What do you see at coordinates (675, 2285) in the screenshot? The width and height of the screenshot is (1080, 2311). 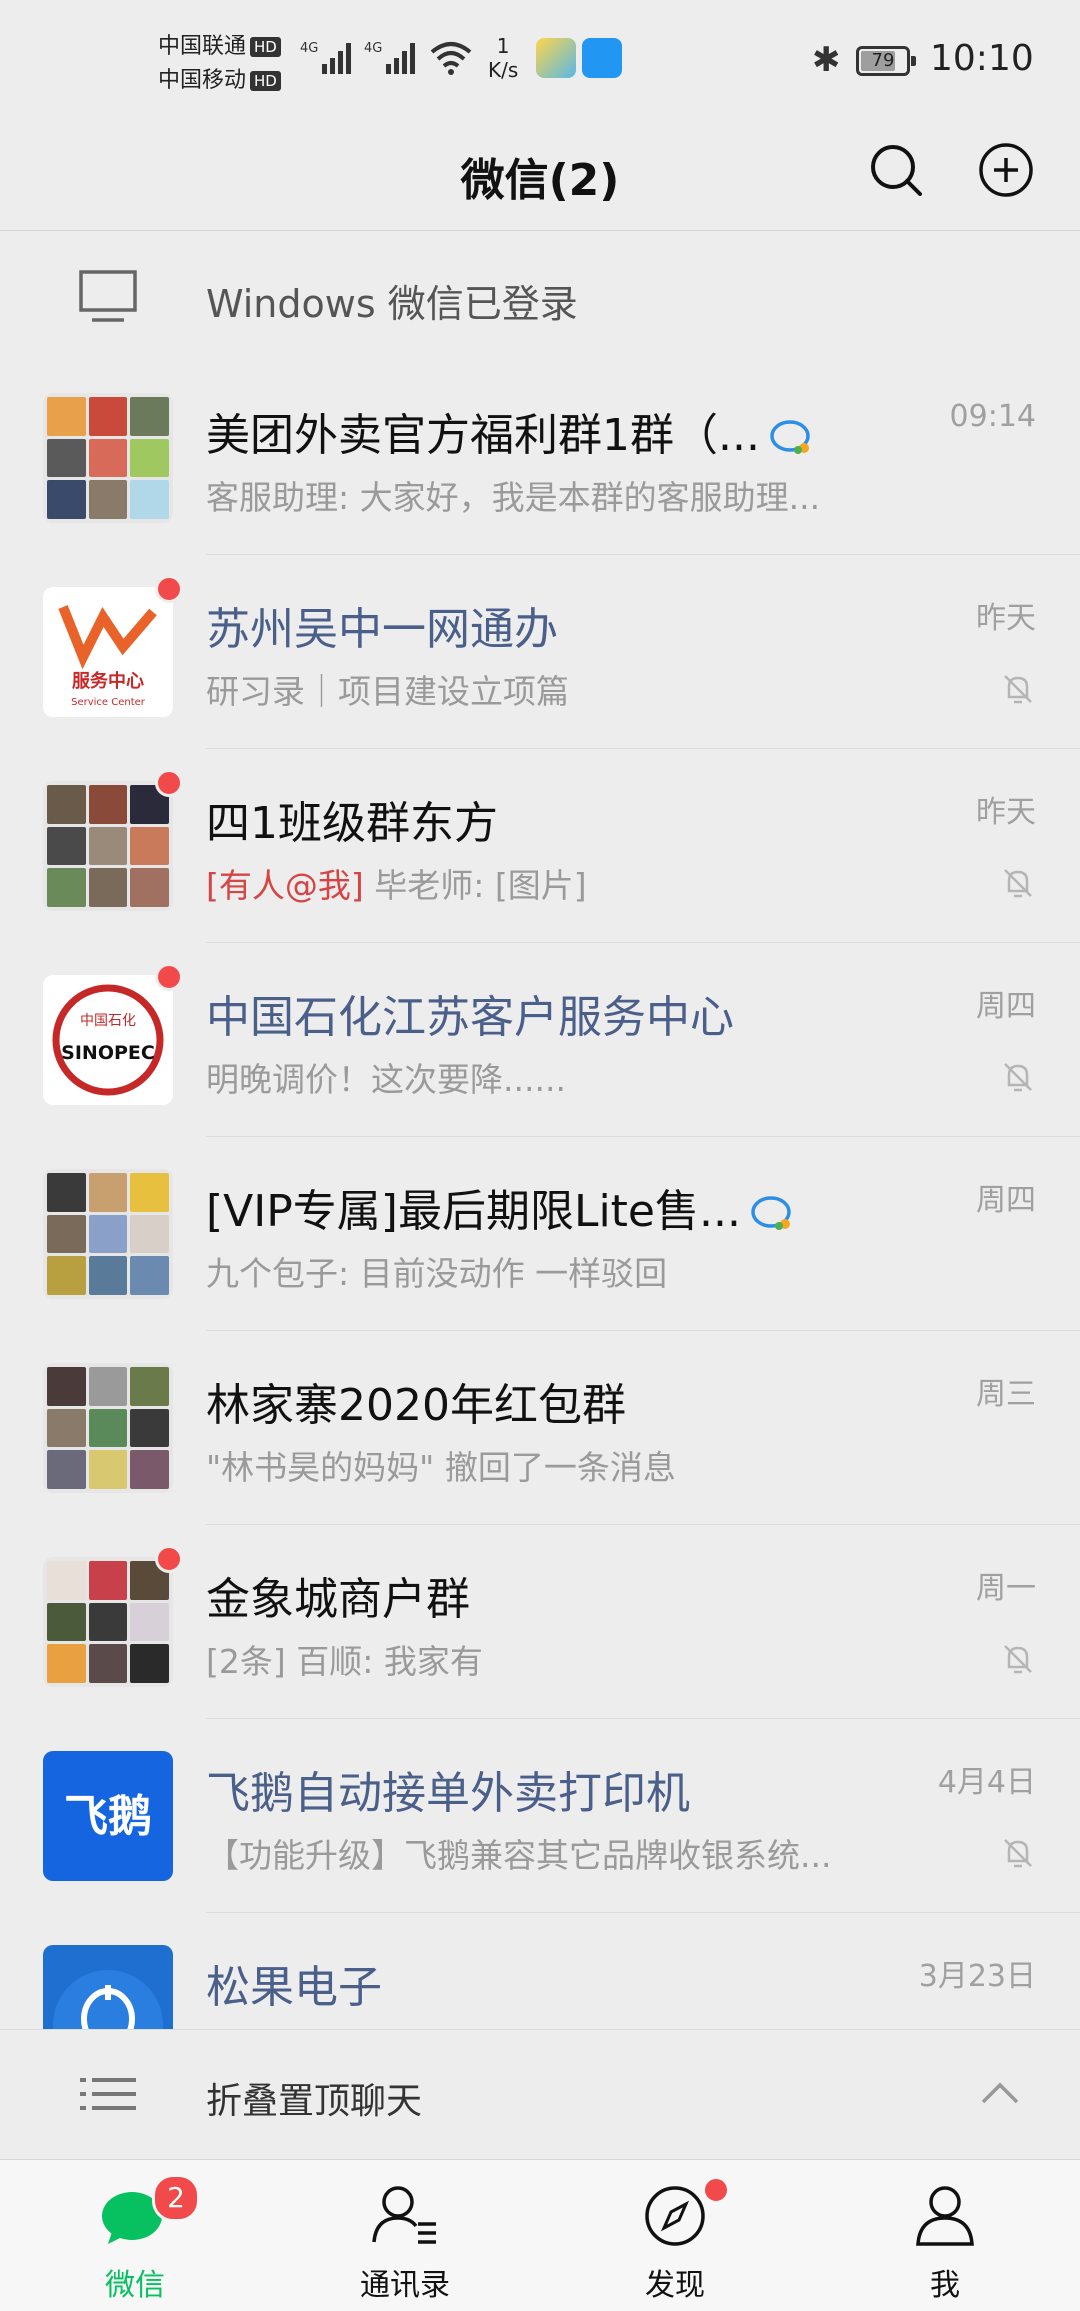 I see `tab-label: 发现` at bounding box center [675, 2285].